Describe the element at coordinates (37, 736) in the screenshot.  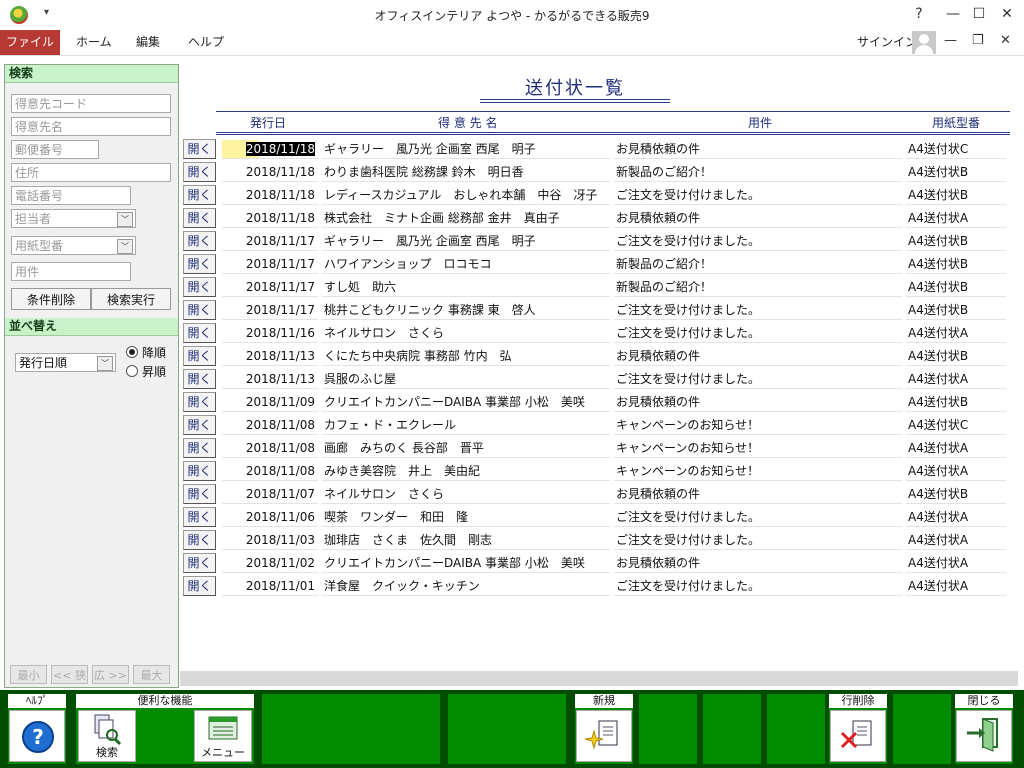
I see `help-button: ?` at that location.